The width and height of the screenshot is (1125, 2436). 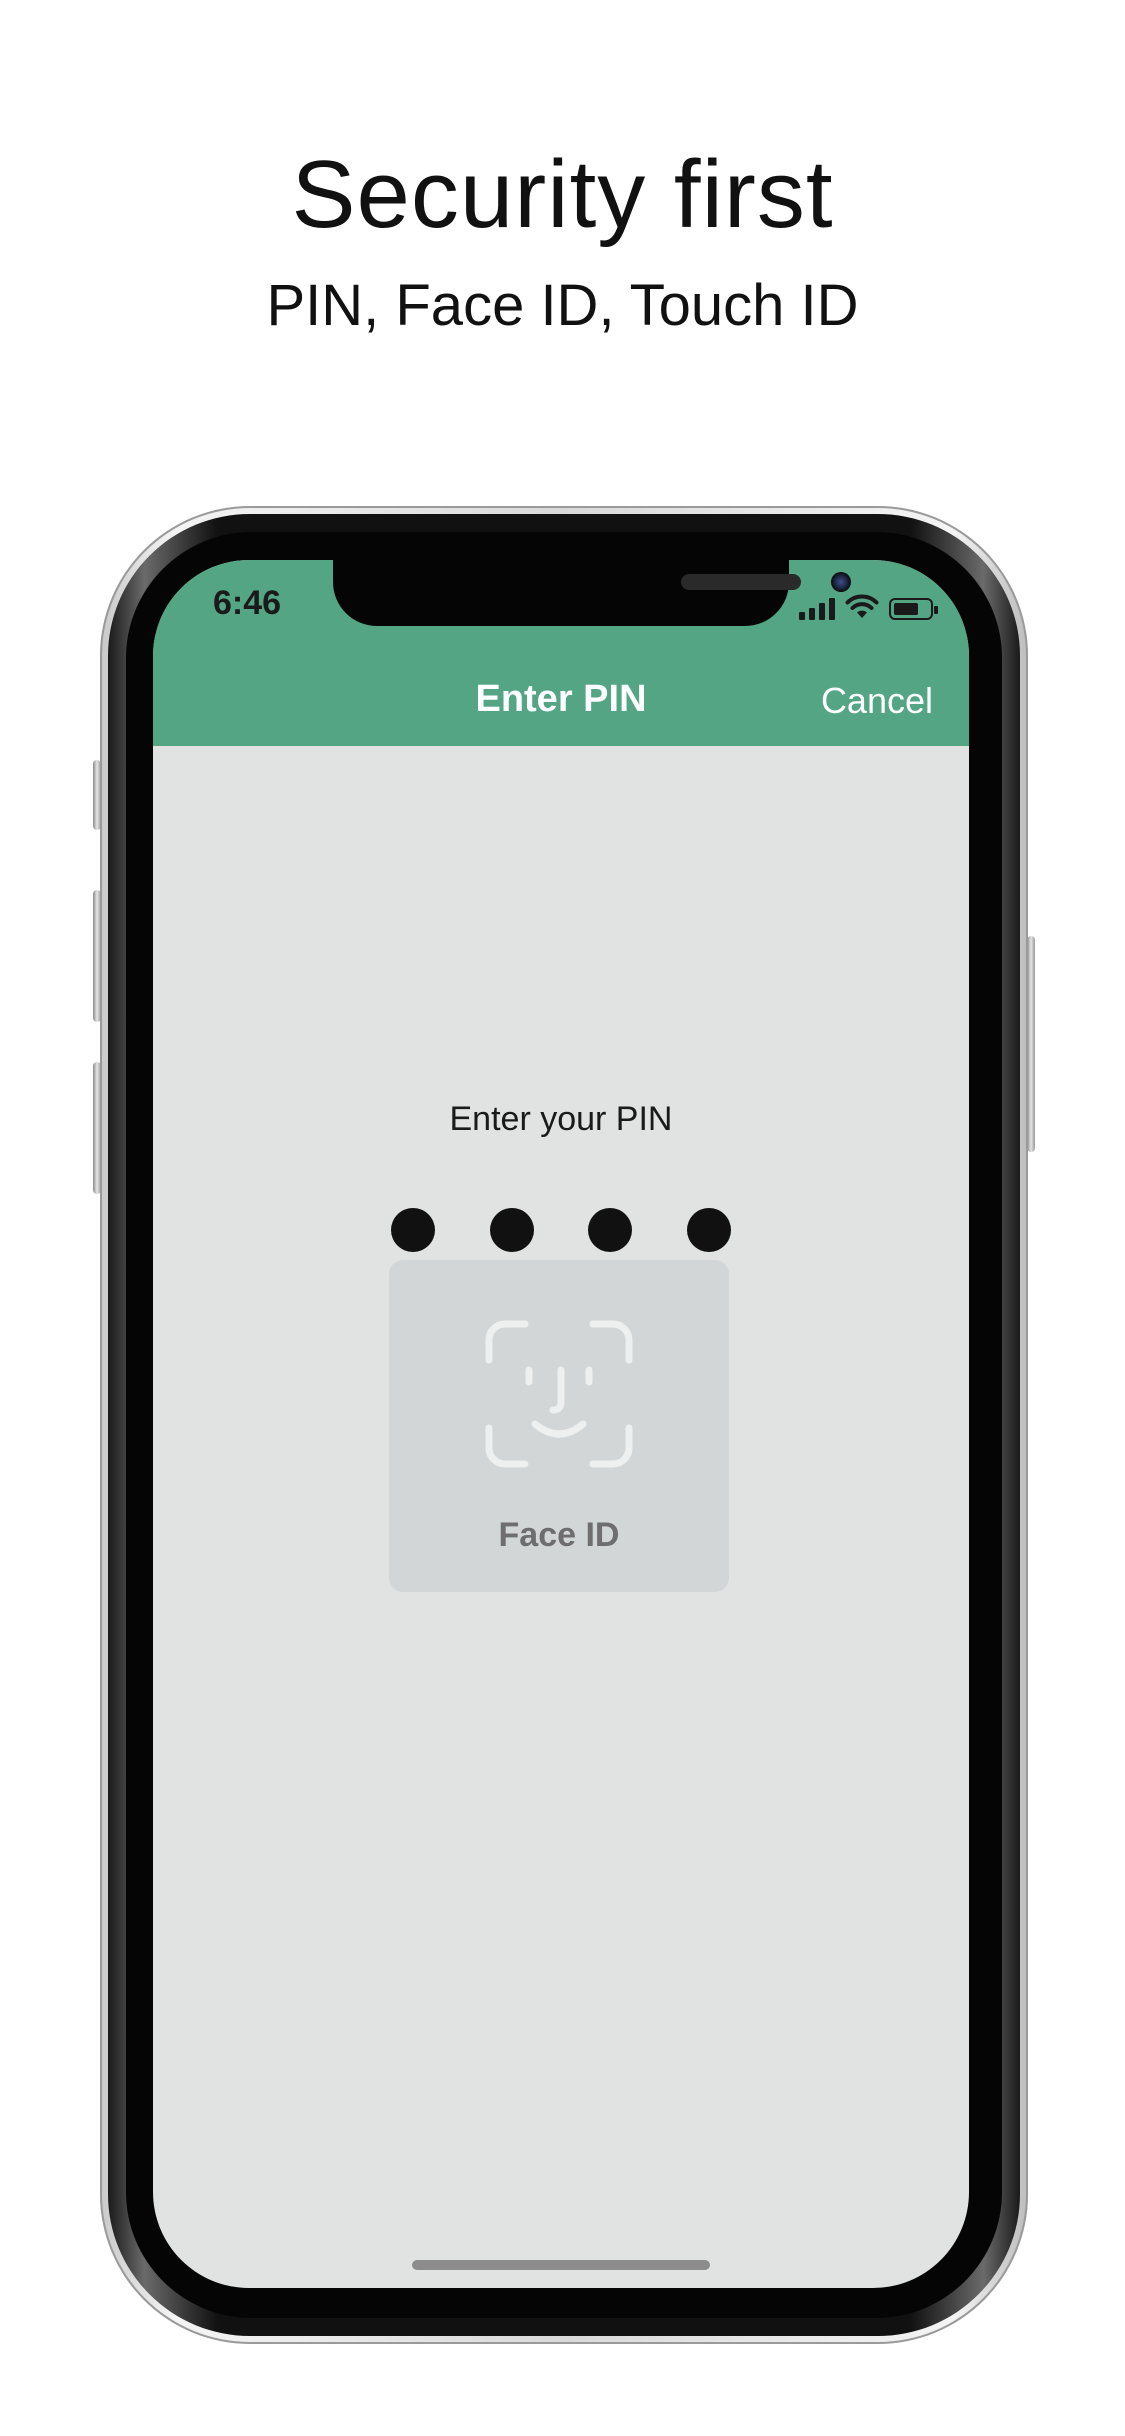 What do you see at coordinates (562, 305) in the screenshot?
I see `promo-subtitle: PIN, Face ID, Touch ID` at bounding box center [562, 305].